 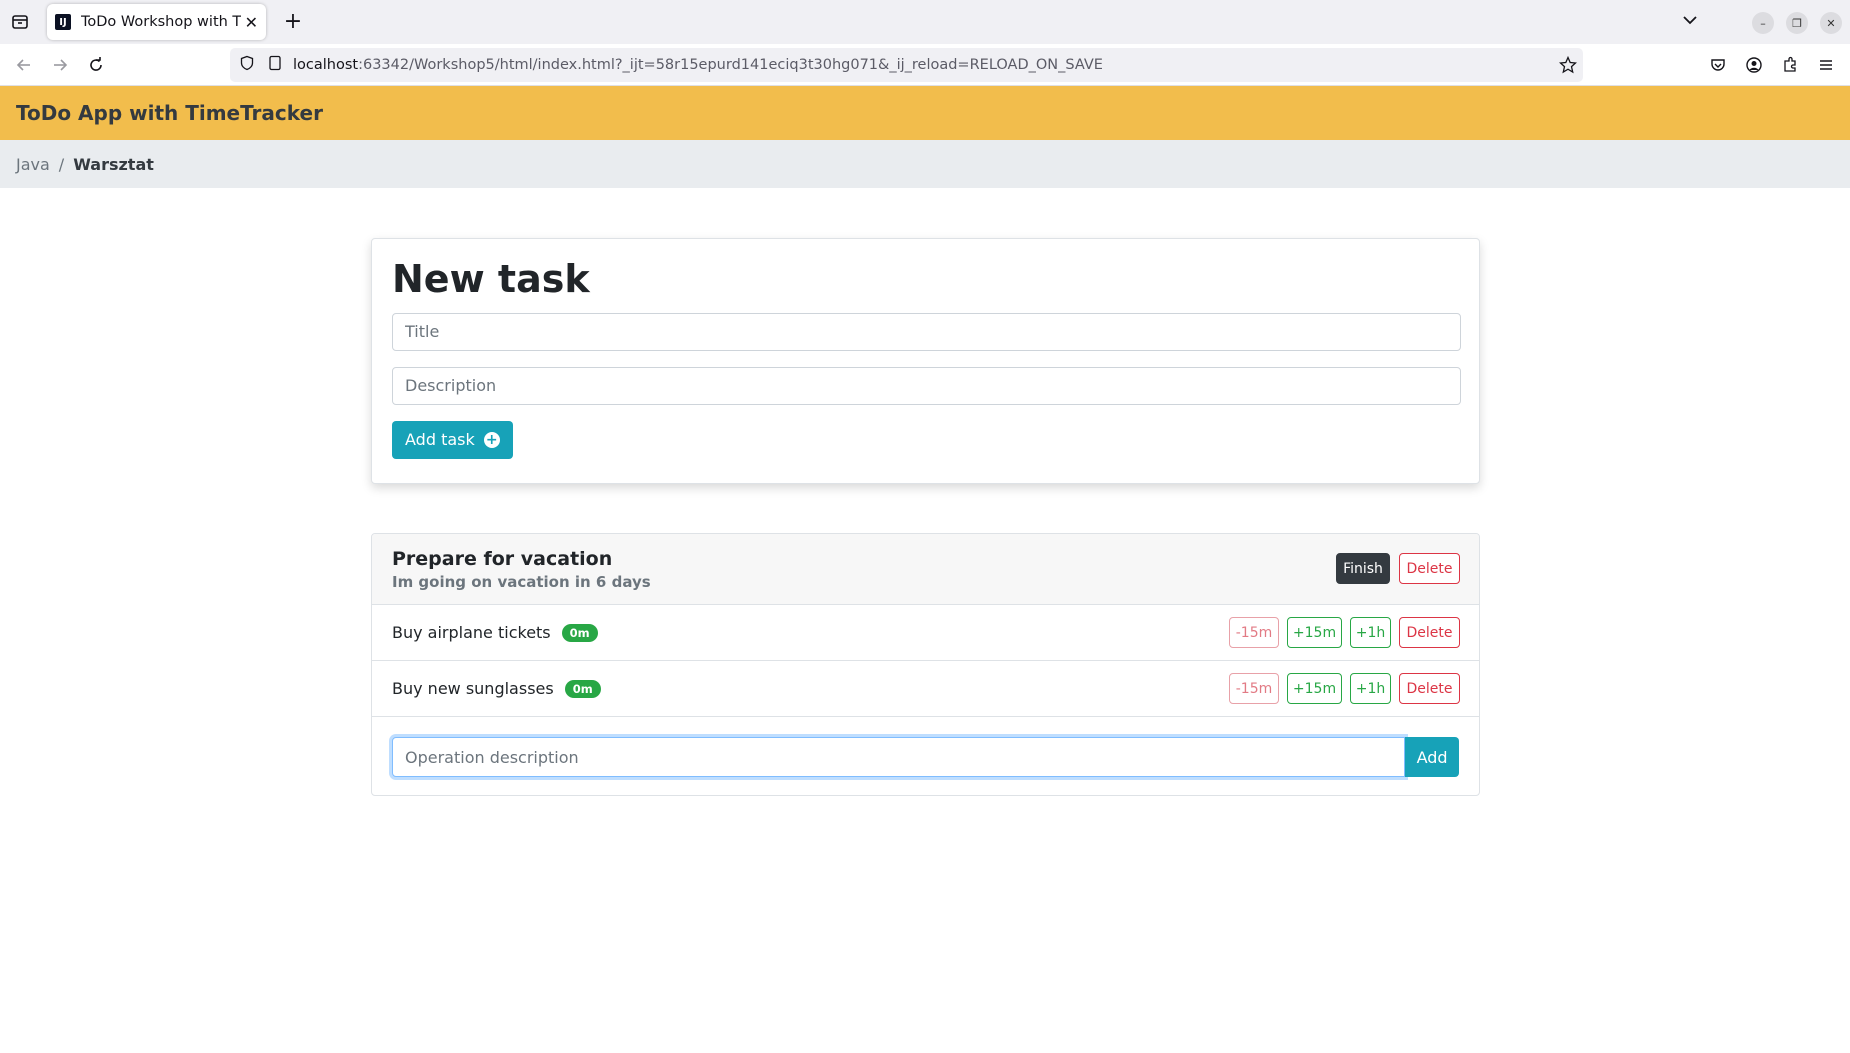 What do you see at coordinates (491, 279) in the screenshot?
I see `new-task-heading: New task` at bounding box center [491, 279].